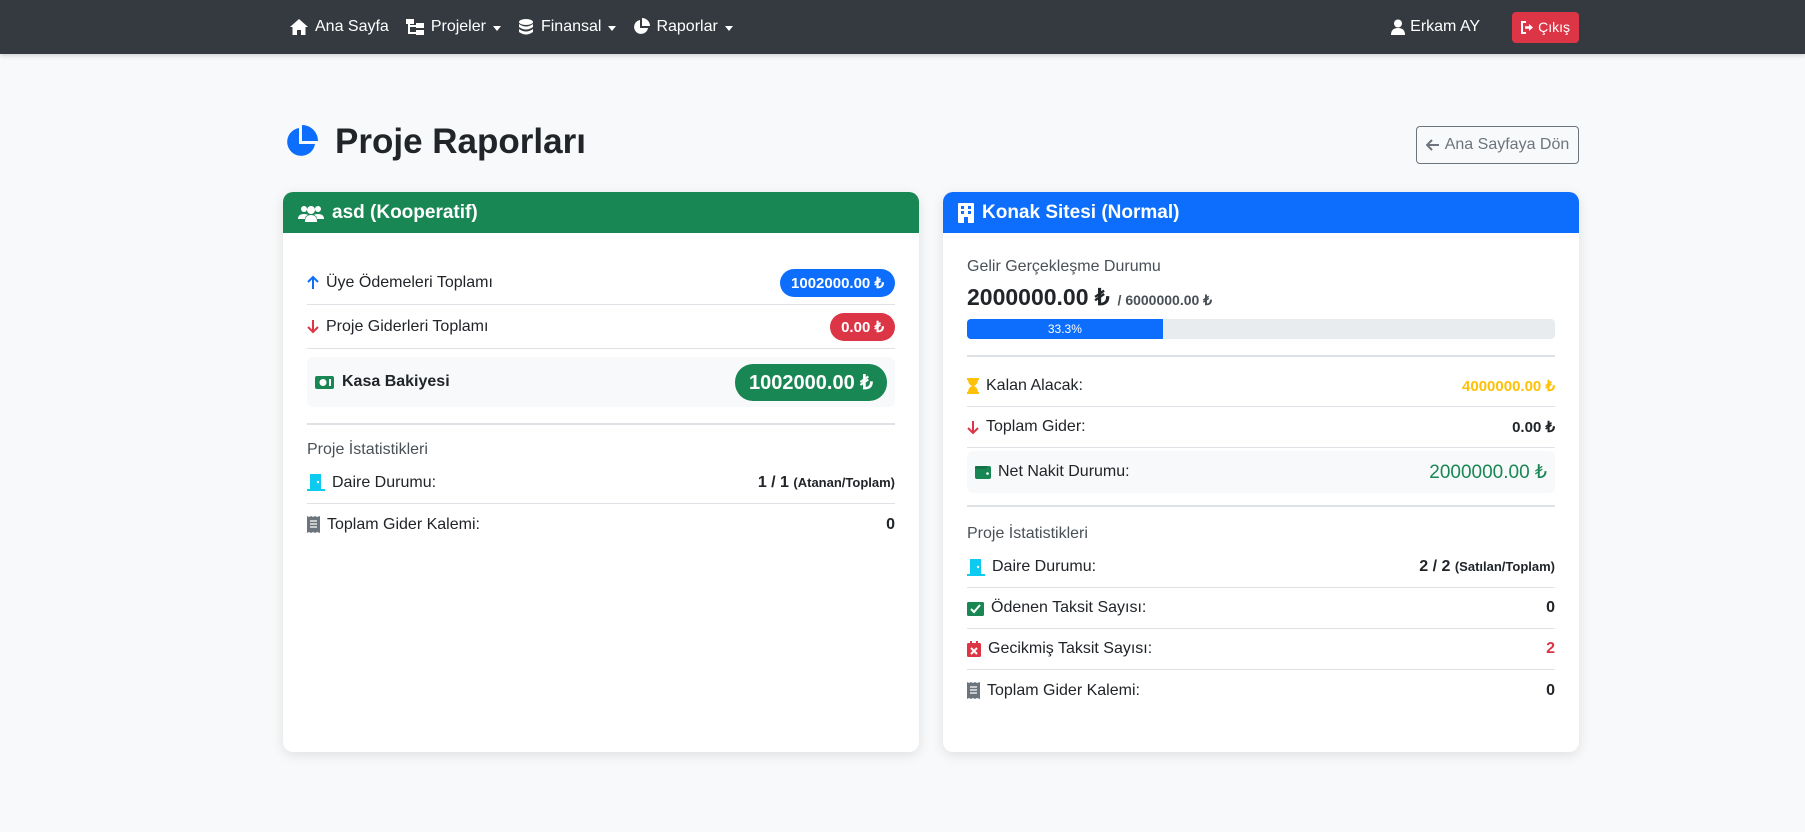 The height and width of the screenshot is (832, 1805). Describe the element at coordinates (1069, 607) in the screenshot. I see `paid-installments-label: Ödenen Taksit Sayısı:` at that location.